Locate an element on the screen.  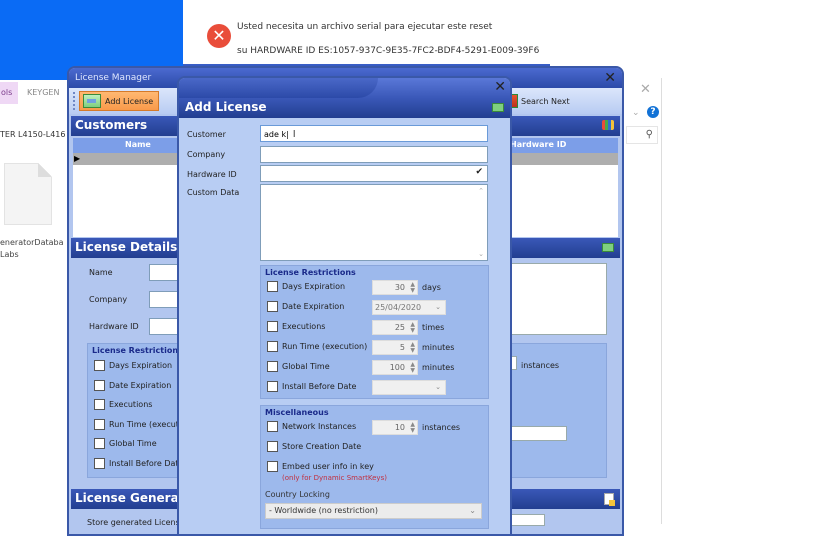
search-next-button: Search Next is located at coordinates (538, 101).